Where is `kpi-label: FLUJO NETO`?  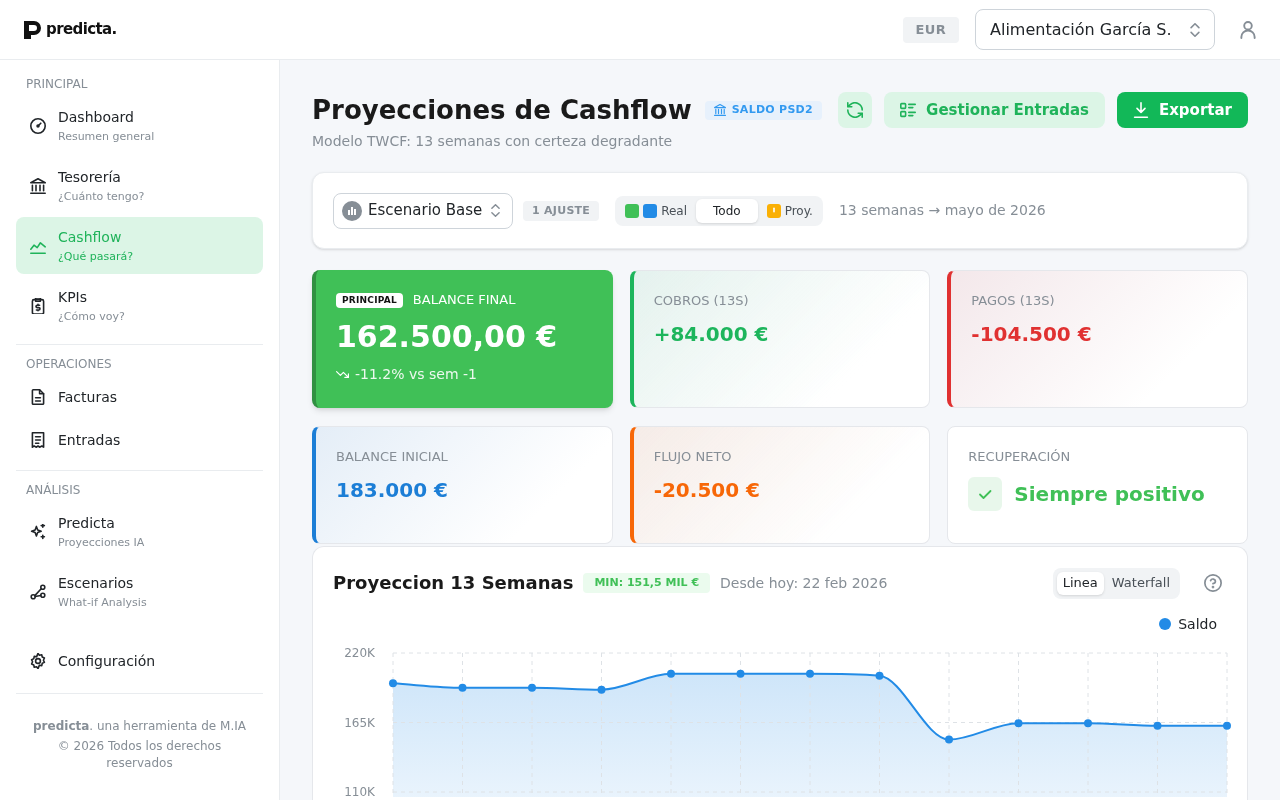 kpi-label: FLUJO NETO is located at coordinates (693, 457).